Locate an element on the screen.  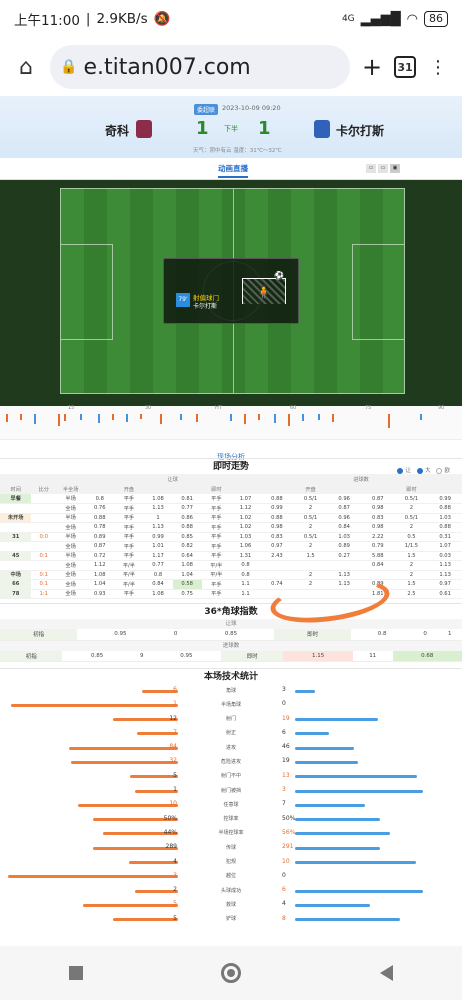
home-icon: ⌂ is located at coordinates (26, 67).